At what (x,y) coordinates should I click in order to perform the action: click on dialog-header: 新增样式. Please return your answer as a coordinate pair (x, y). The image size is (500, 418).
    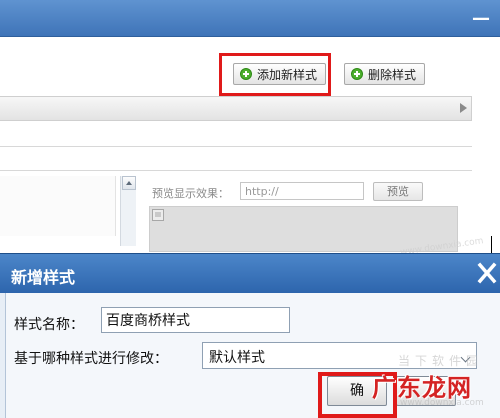
    Looking at the image, I should click on (250, 273).